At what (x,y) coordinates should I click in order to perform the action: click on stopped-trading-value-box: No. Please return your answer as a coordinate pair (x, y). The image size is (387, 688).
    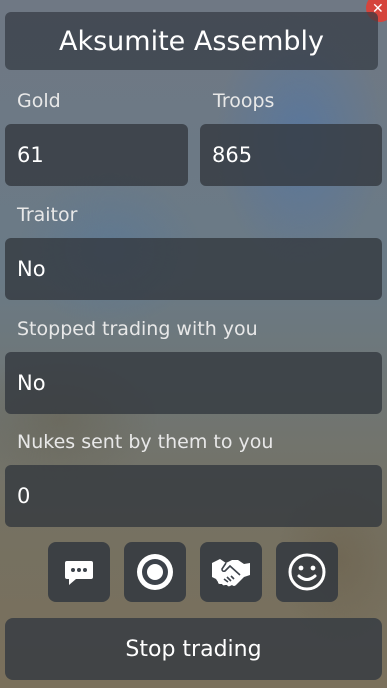
    Looking at the image, I should click on (193, 383).